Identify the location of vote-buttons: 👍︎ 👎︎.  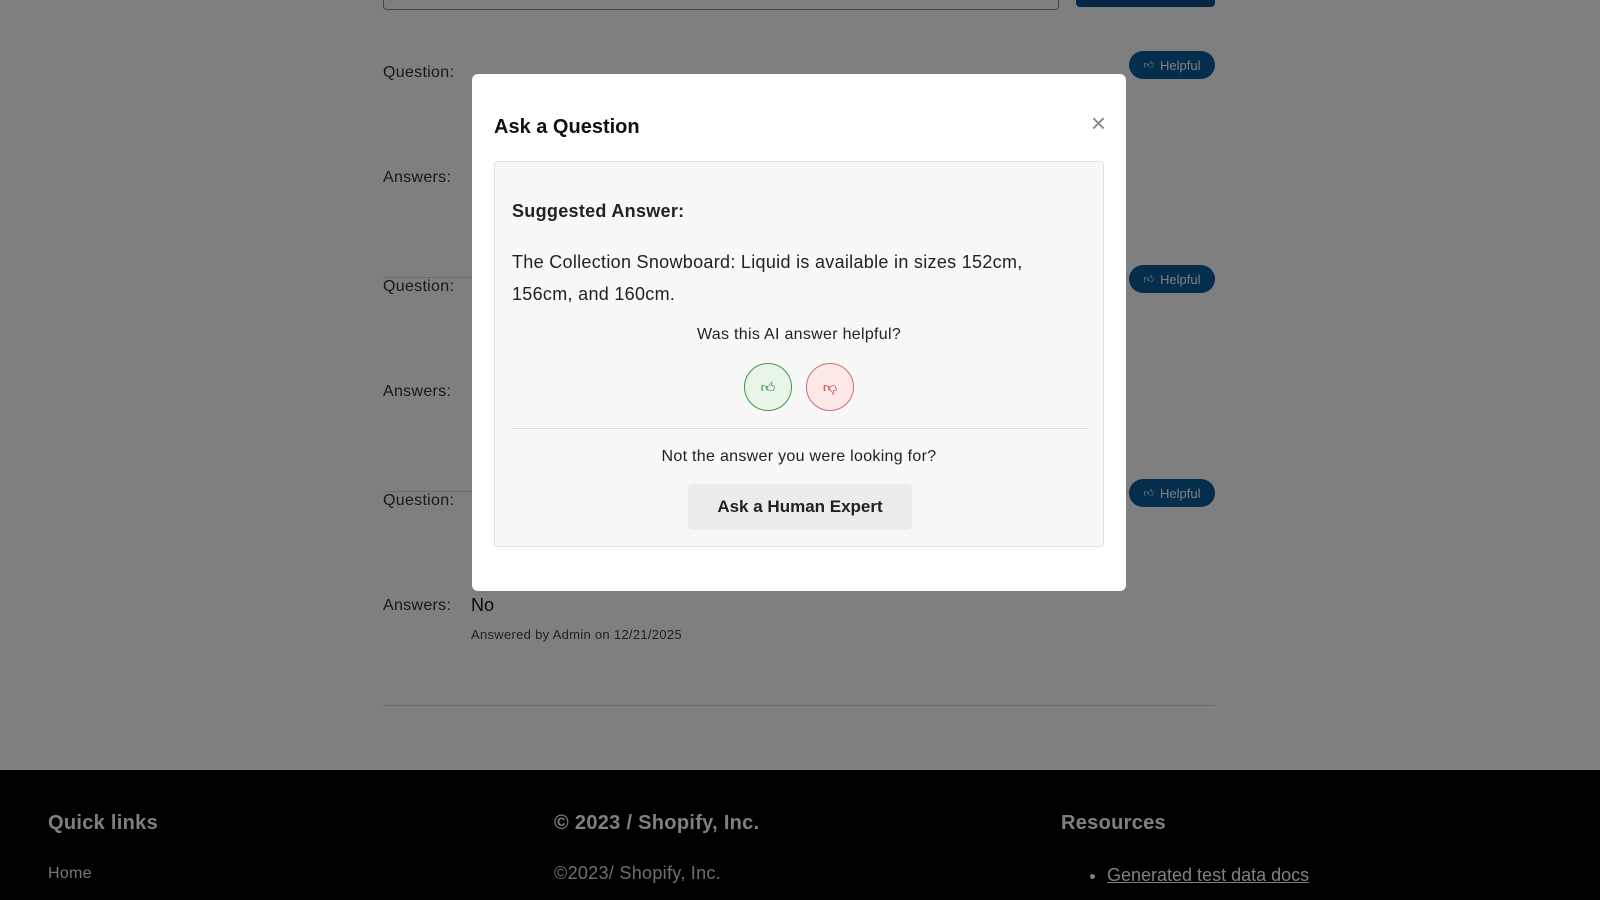
(799, 387).